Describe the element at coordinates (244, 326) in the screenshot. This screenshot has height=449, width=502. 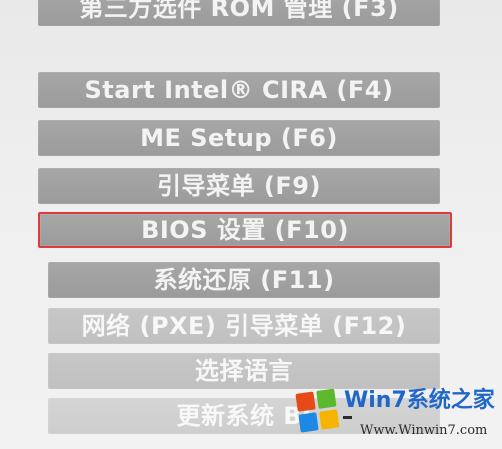
I see `menu-item-network-boot: 网络 (PXE) 引导菜单 (F12)` at that location.